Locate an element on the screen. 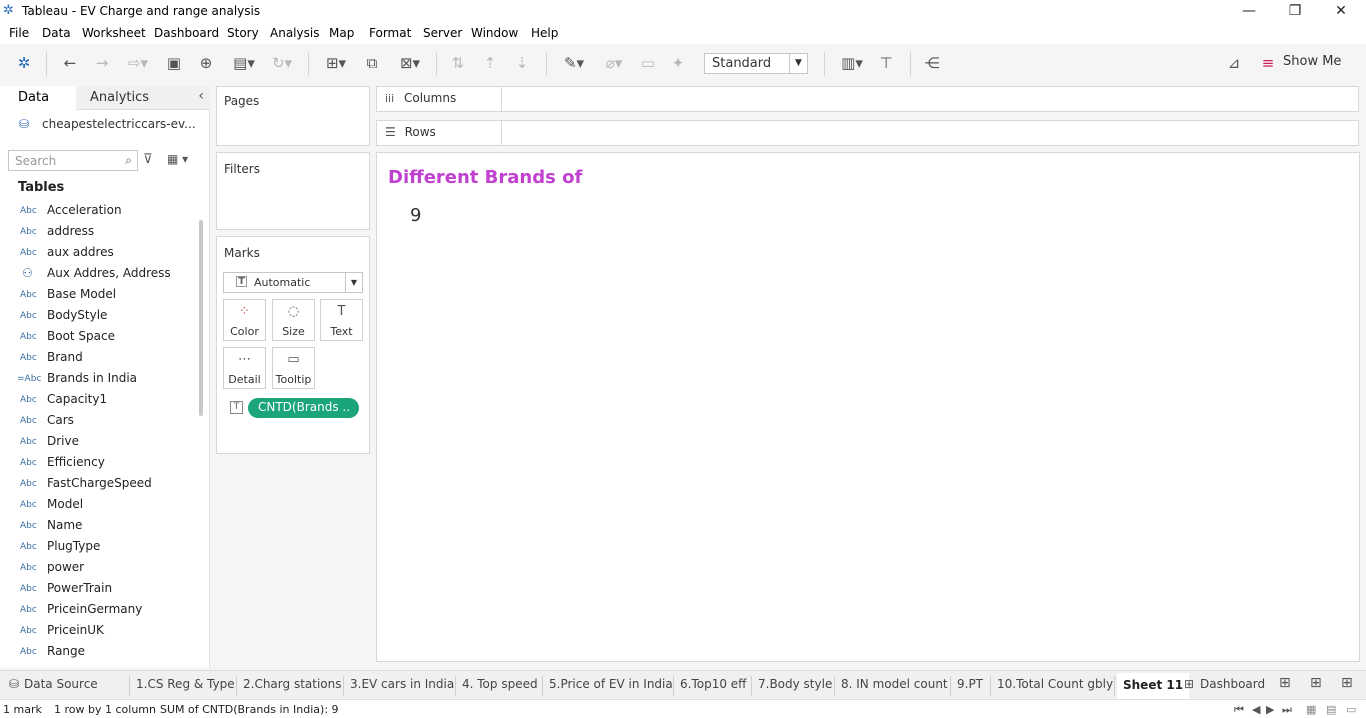 Image resolution: width=1366 pixels, height=718 pixels. tab-data: Data is located at coordinates (38, 98).